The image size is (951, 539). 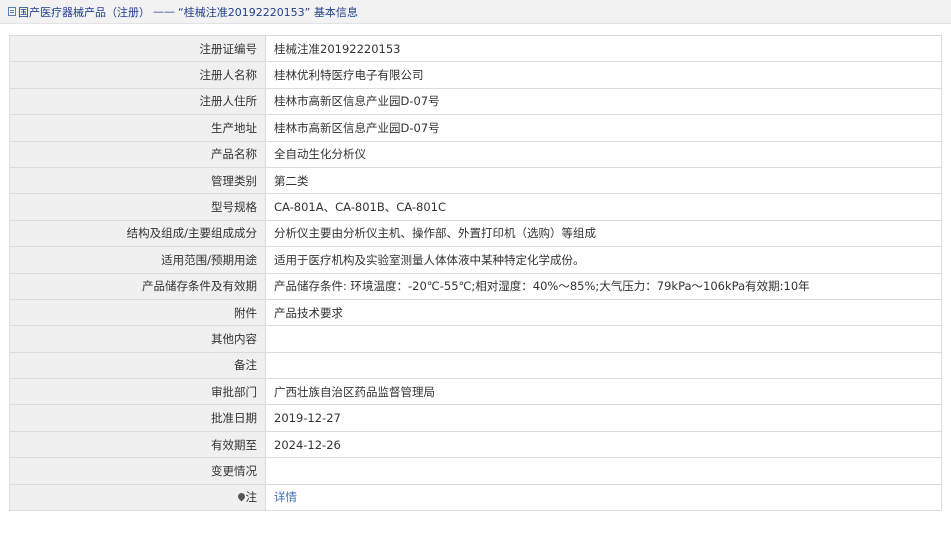 What do you see at coordinates (137, 392) in the screenshot?
I see `field-label: 审批部门` at bounding box center [137, 392].